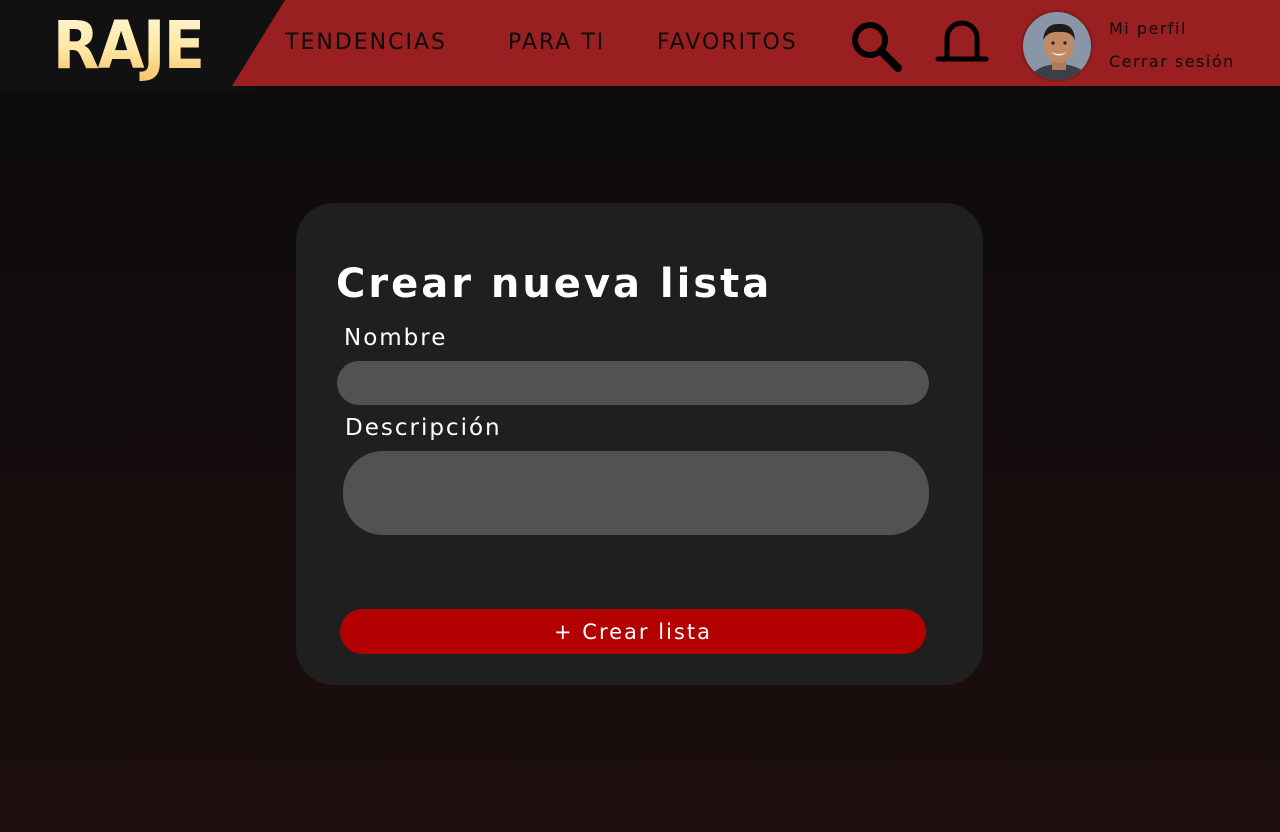  I want to click on description-label: Descripción, so click(423, 428).